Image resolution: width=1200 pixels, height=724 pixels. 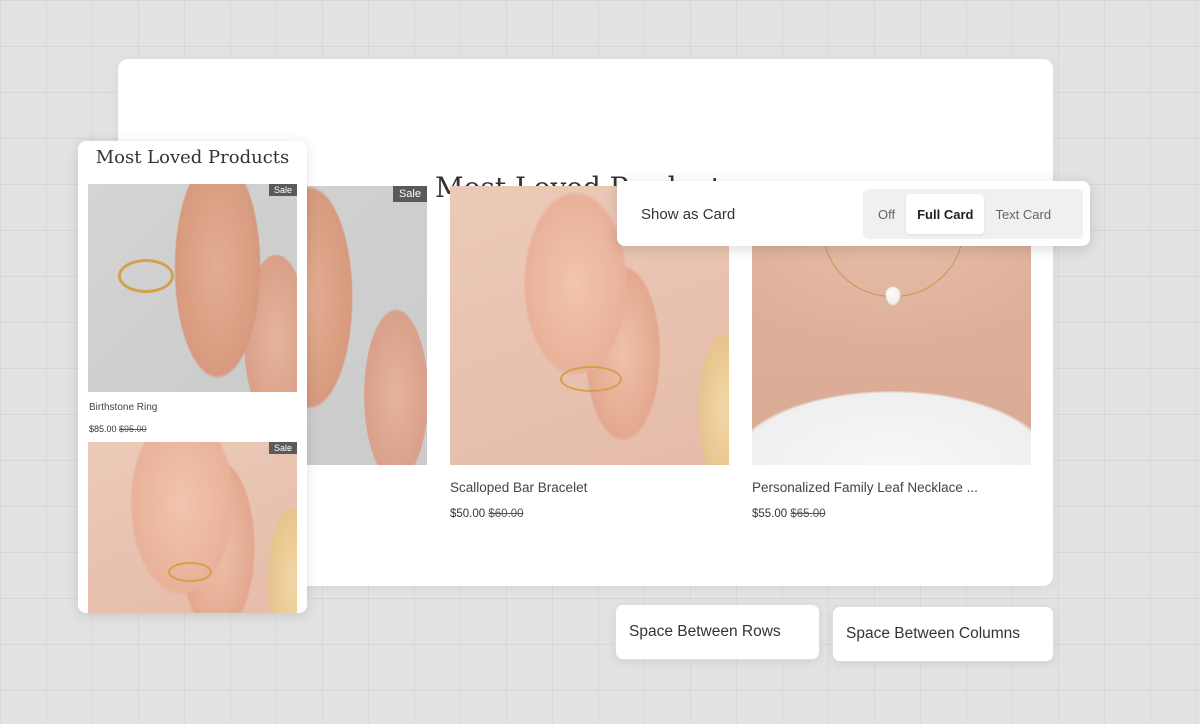 What do you see at coordinates (717, 632) in the screenshot?
I see `space-between-rows-button: Space Between Rows` at bounding box center [717, 632].